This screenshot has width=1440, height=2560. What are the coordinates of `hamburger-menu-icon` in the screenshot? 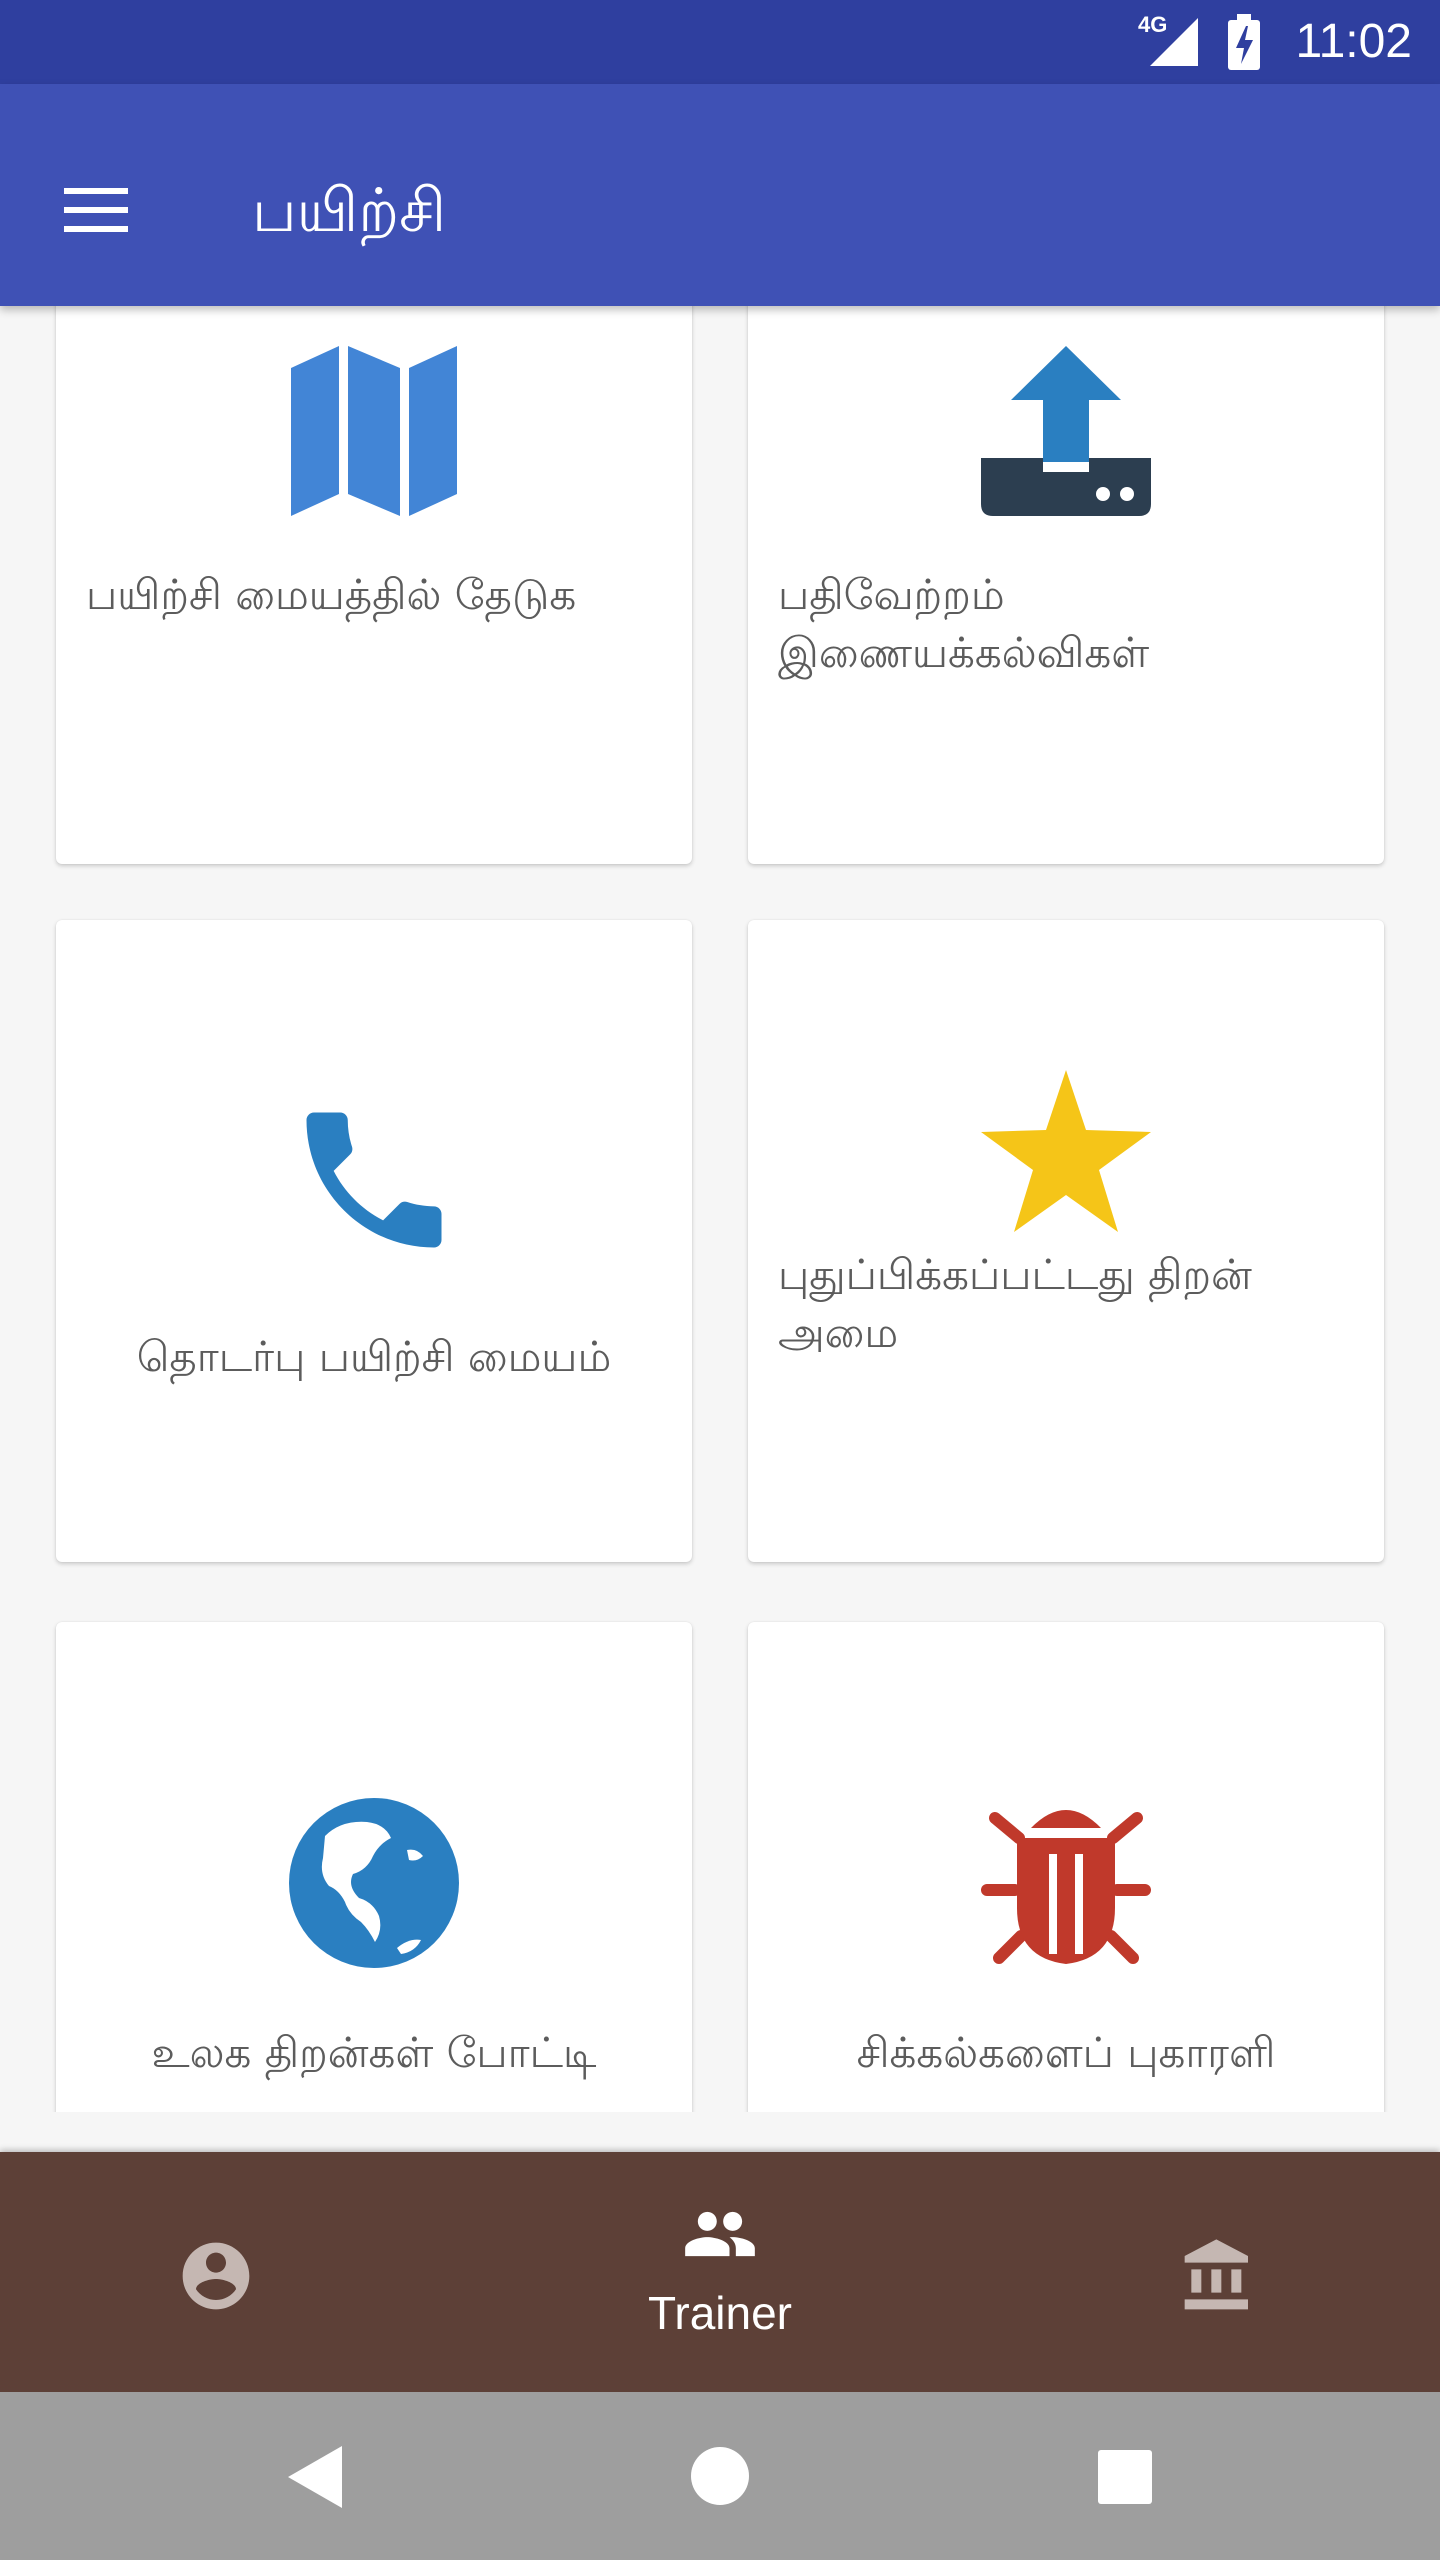 It's located at (96, 210).